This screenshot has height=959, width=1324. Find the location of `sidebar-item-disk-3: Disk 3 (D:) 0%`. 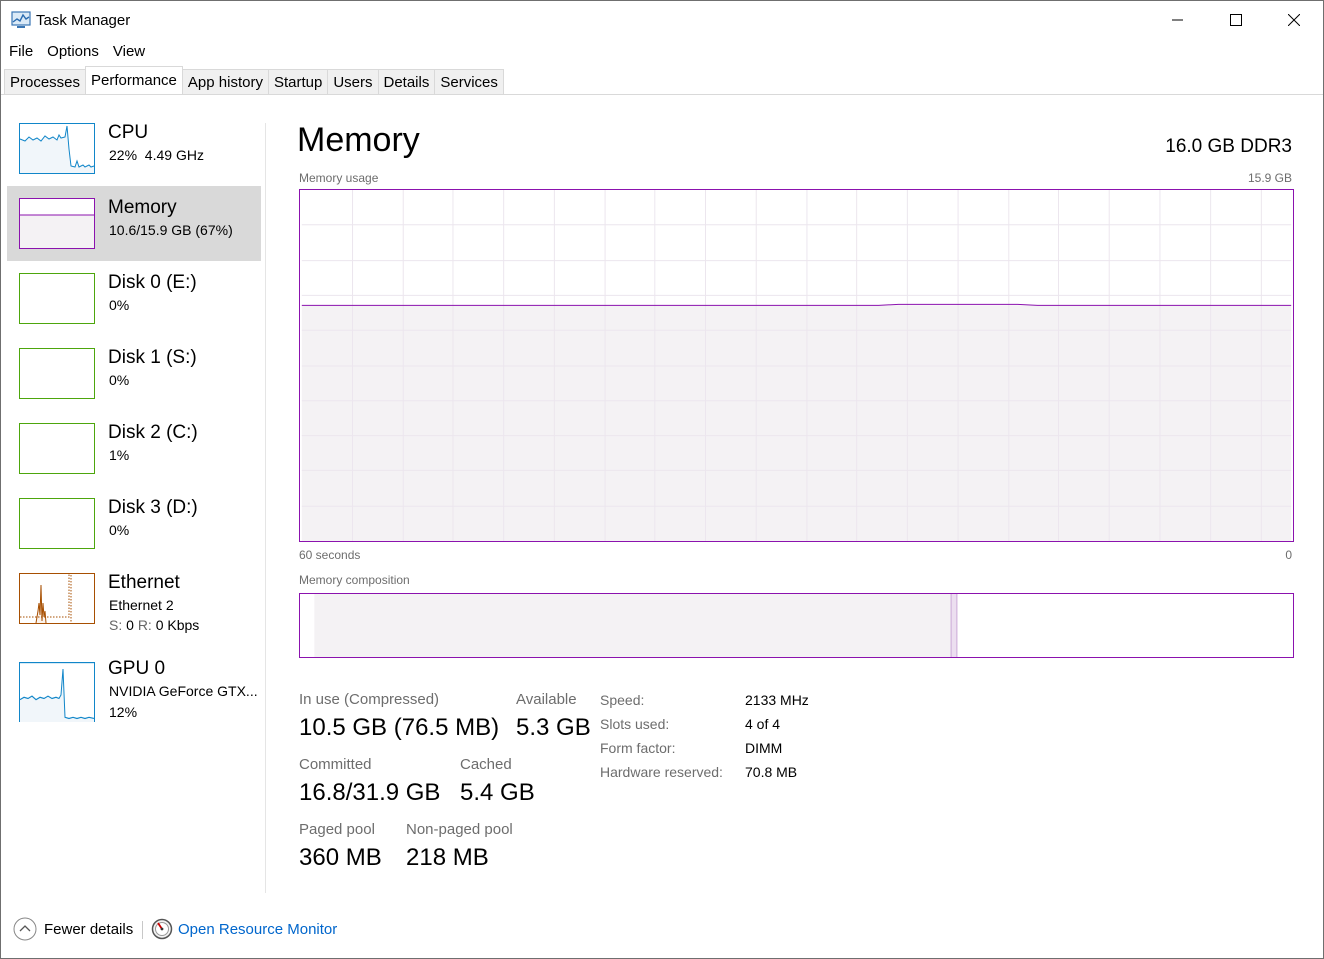

sidebar-item-disk-3: Disk 3 (D:) 0% is located at coordinates (134, 523).